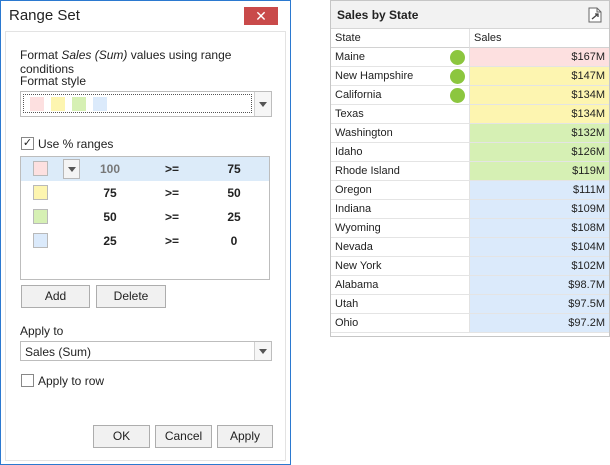  What do you see at coordinates (539, 247) in the screenshot?
I see `sales-cell: $104M` at bounding box center [539, 247].